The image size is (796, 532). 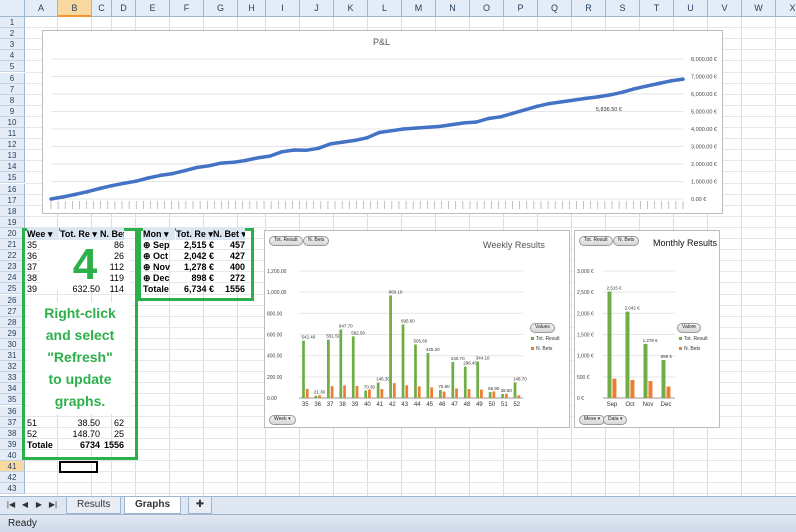 I want to click on column-header: D, so click(x=124, y=8).